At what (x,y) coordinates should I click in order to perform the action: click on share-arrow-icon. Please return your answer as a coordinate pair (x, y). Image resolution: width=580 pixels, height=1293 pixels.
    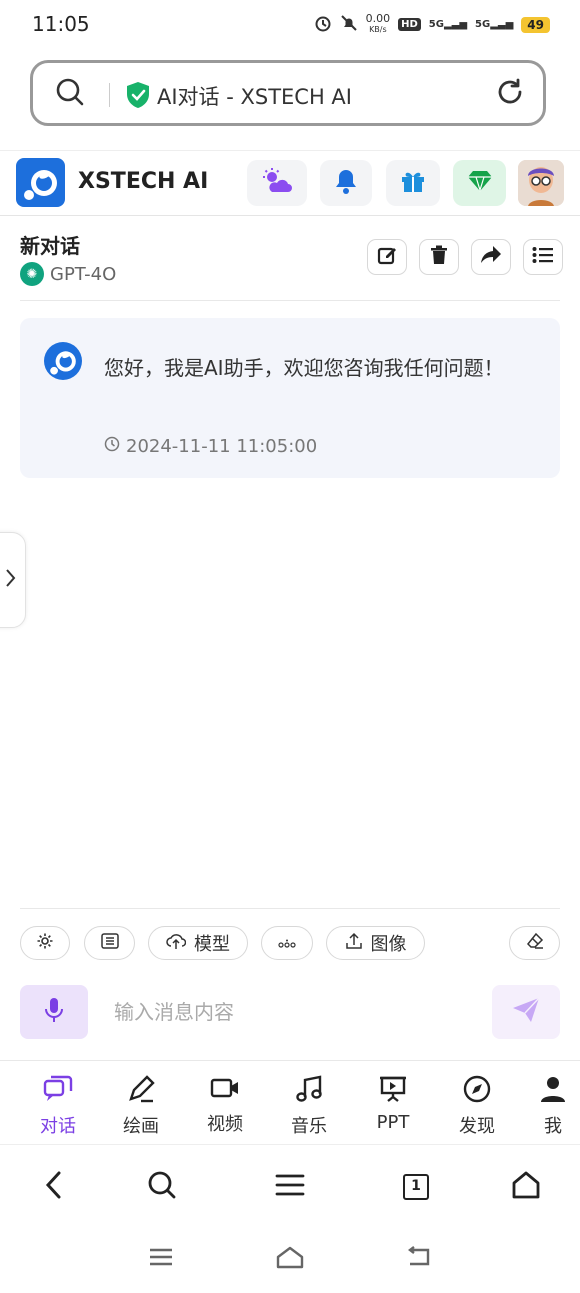
    Looking at the image, I should click on (491, 257).